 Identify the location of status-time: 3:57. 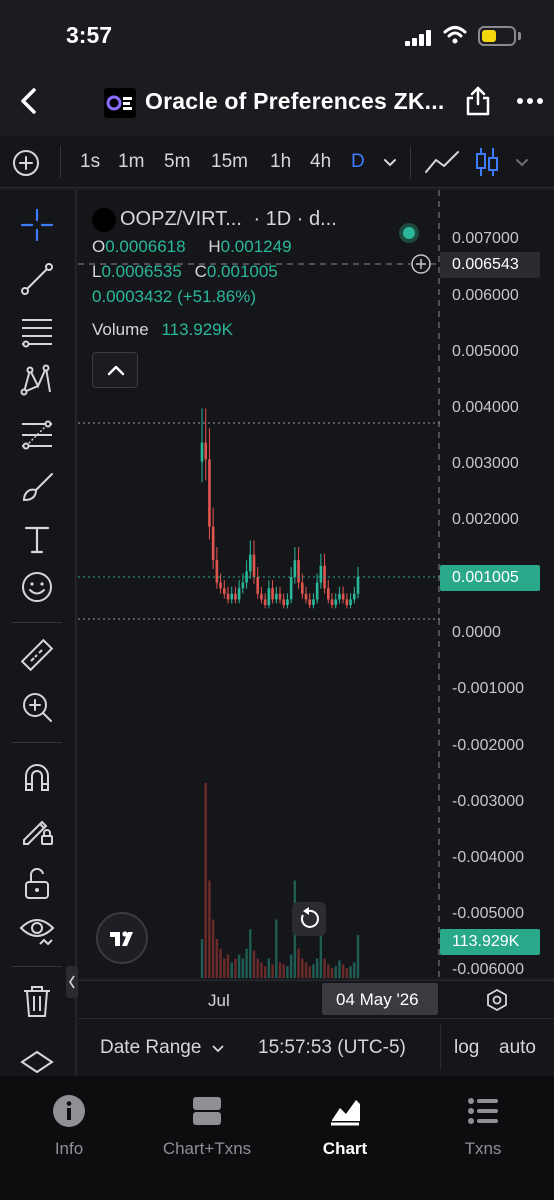
(89, 35).